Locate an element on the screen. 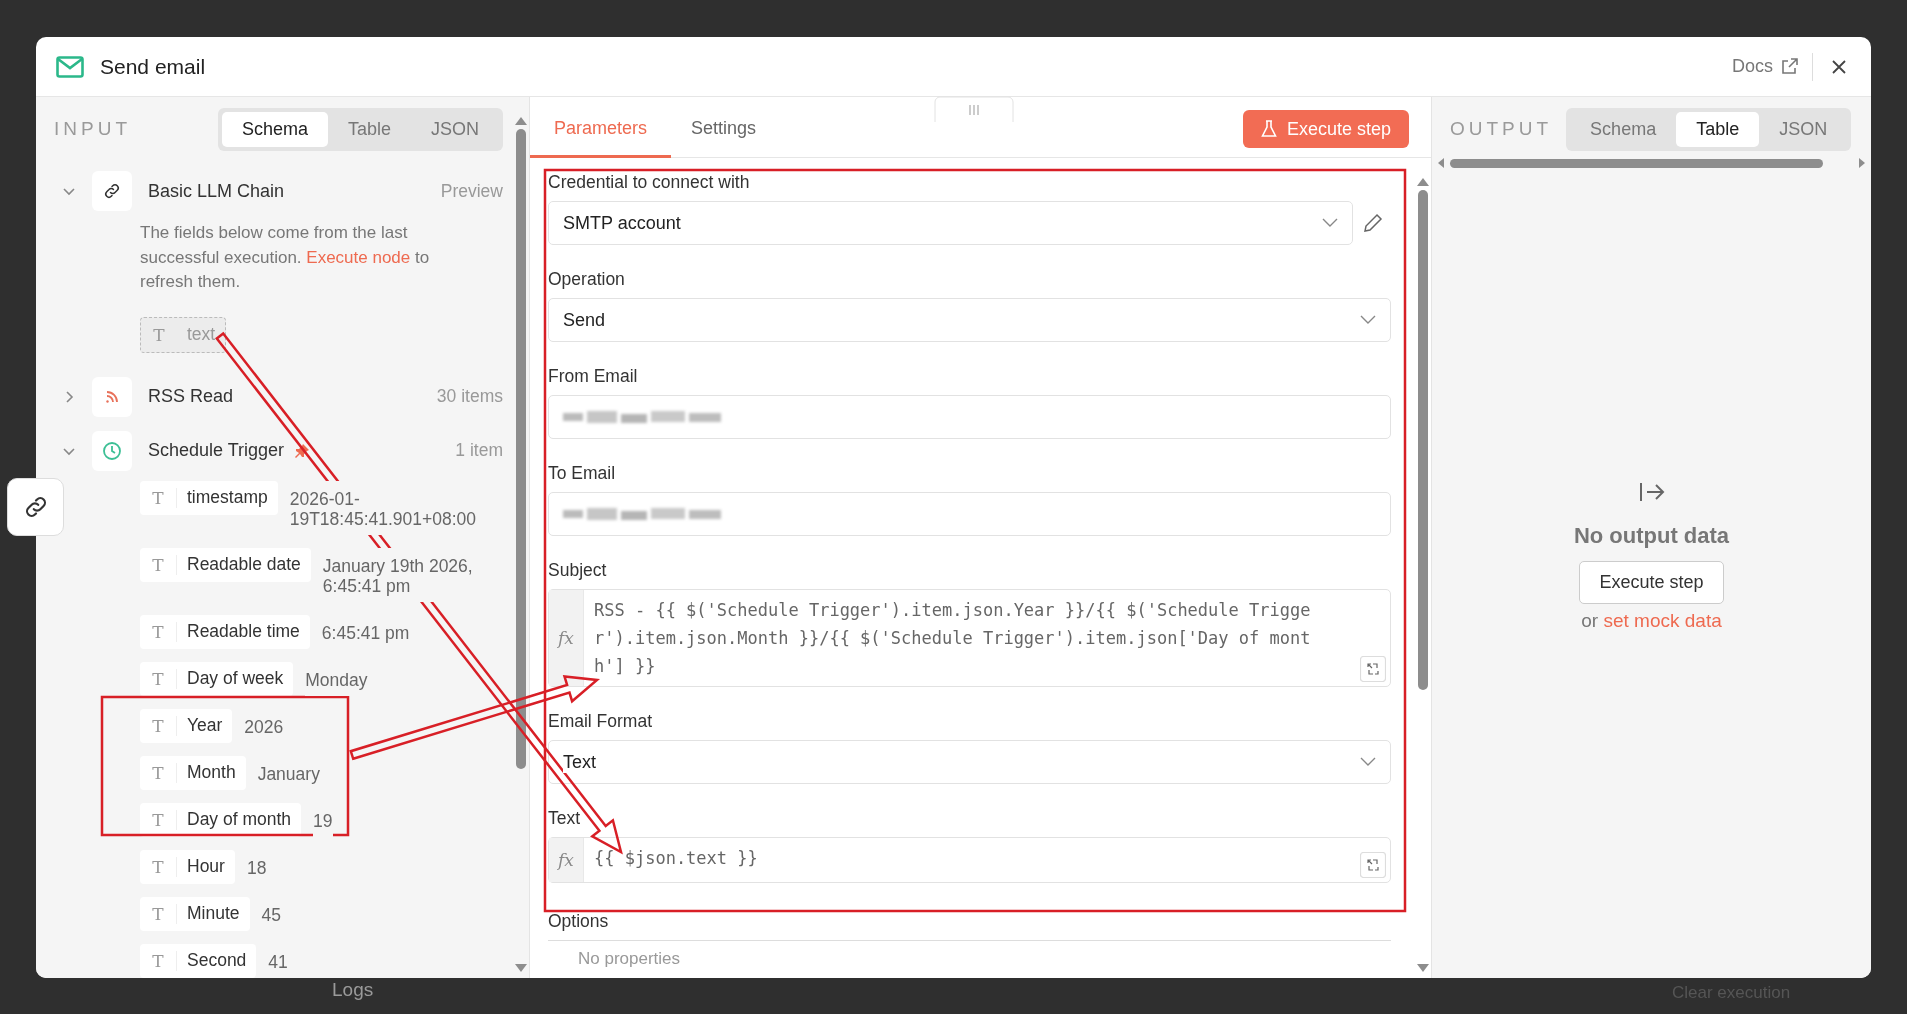 This screenshot has width=1907, height=1014. output-arrow-icon is located at coordinates (1651, 492).